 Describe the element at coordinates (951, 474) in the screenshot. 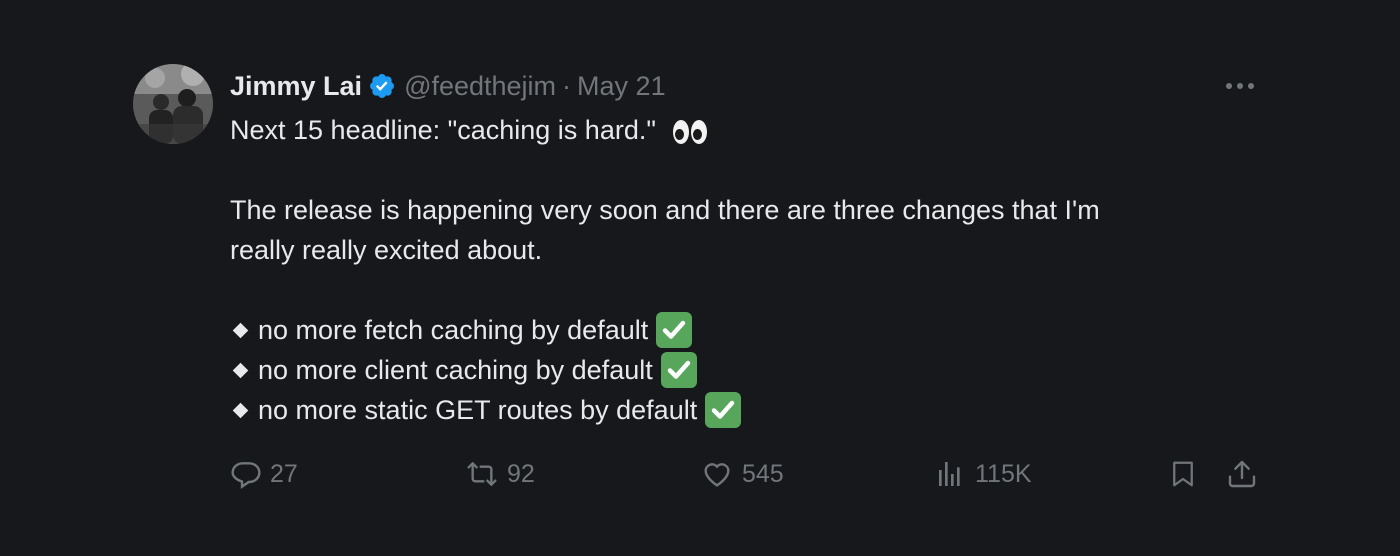

I see `views-chart-icon` at that location.